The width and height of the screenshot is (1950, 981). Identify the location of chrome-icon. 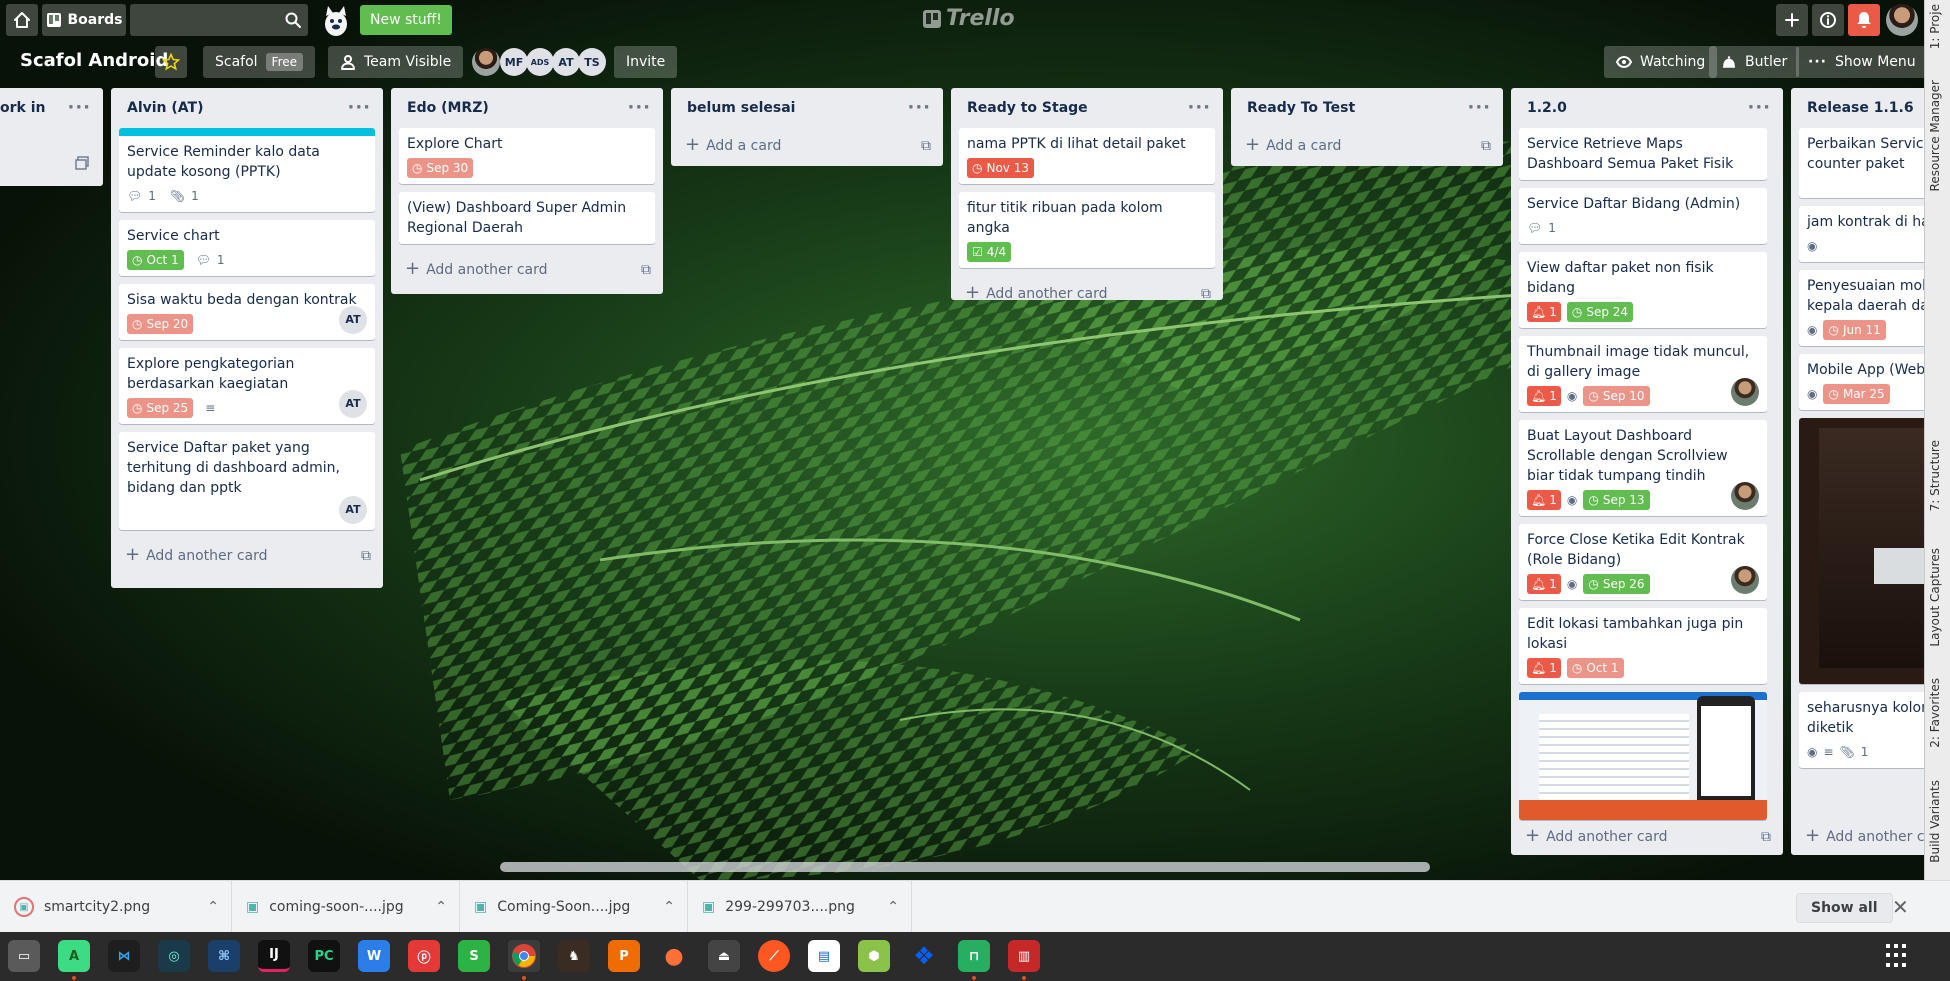
(524, 956).